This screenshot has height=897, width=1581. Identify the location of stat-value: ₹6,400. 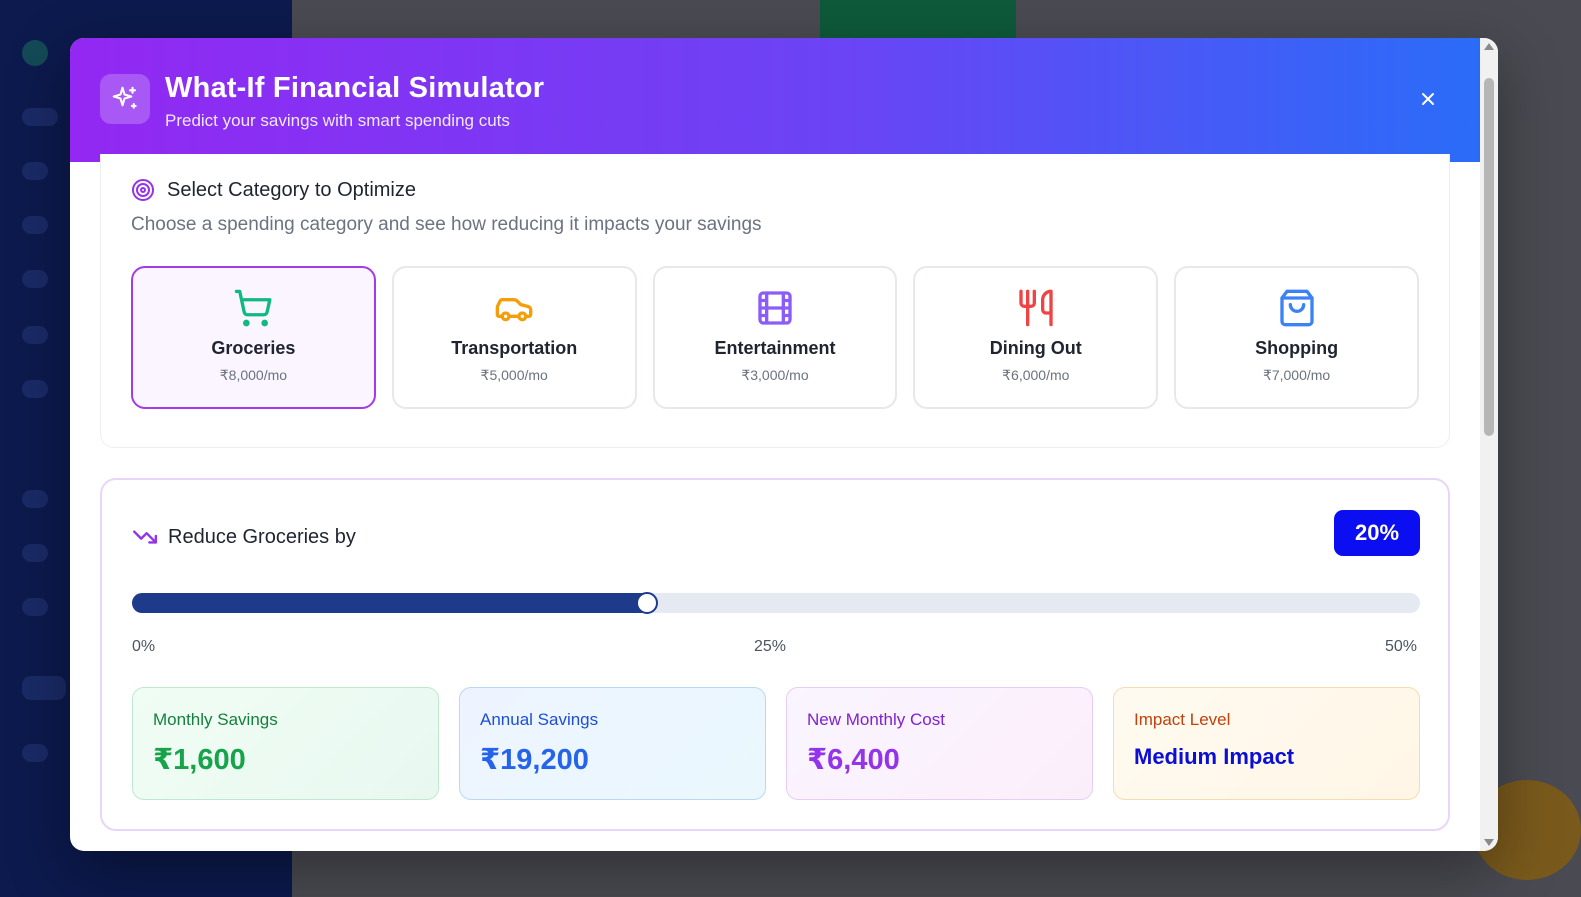
(853, 760).